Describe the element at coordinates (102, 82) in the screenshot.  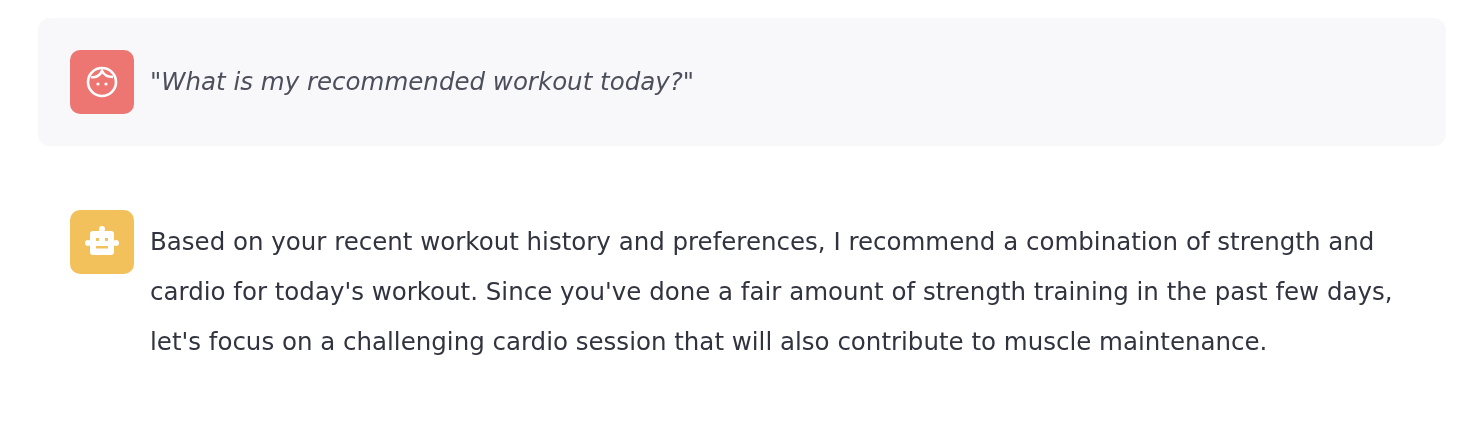
I see `user-icon` at that location.